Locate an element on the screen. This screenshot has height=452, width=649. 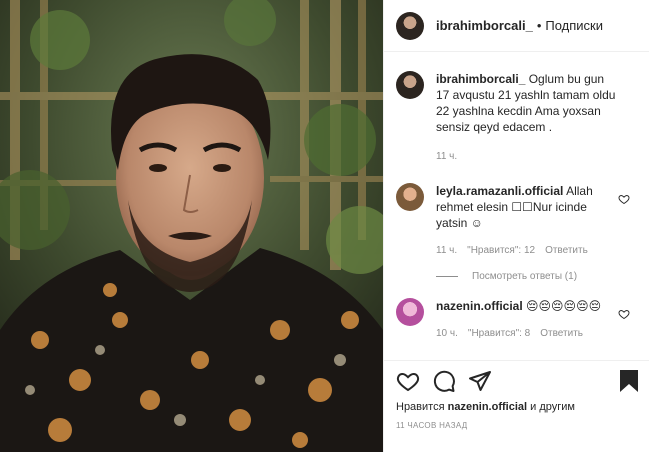
likes-suffix: и другим is located at coordinates (552, 407).